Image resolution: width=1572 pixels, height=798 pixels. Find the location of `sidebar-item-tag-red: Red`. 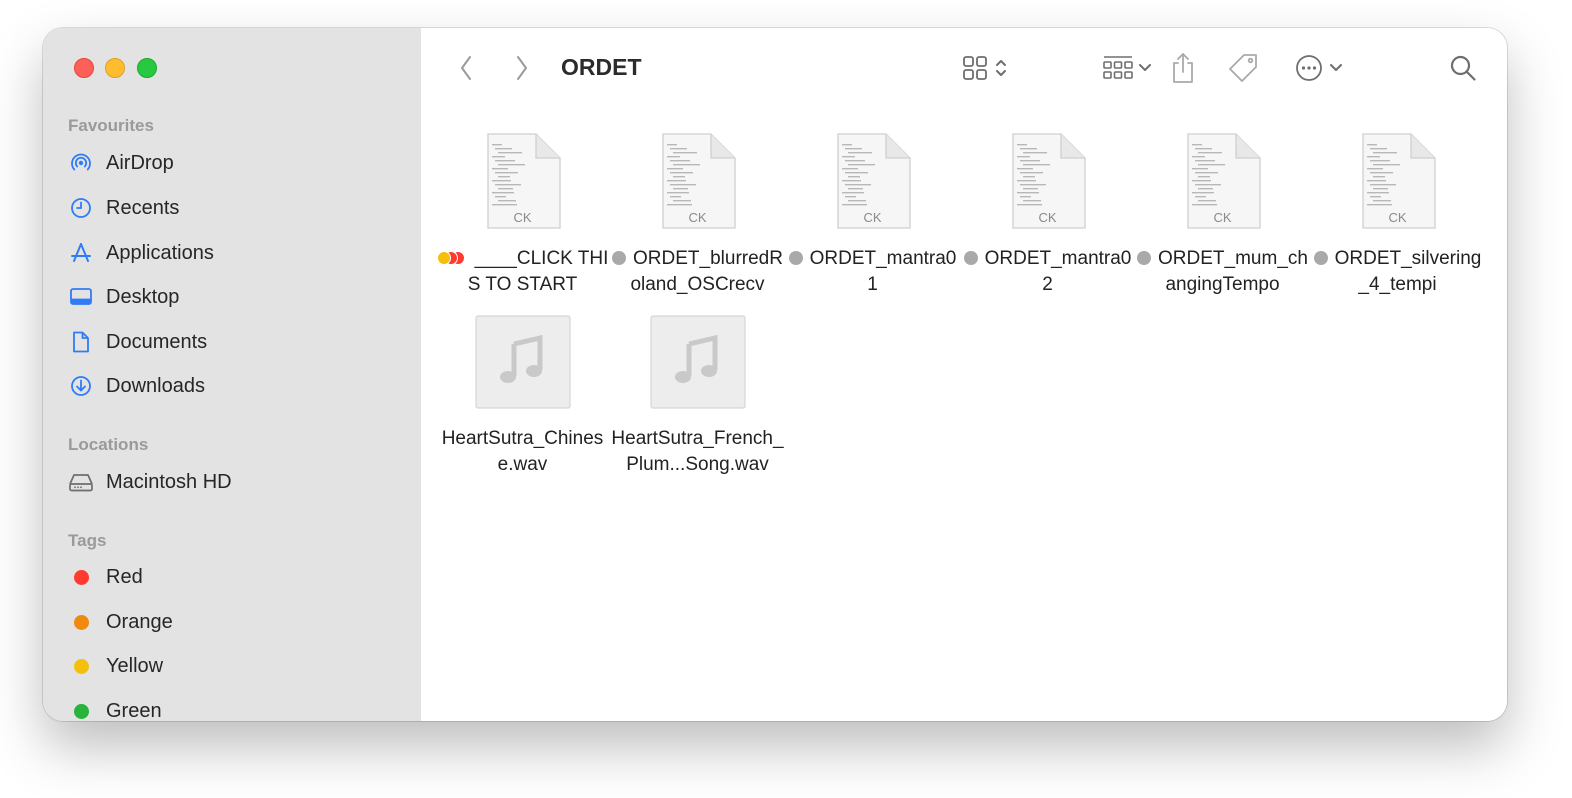

sidebar-item-tag-red: Red is located at coordinates (235, 577).